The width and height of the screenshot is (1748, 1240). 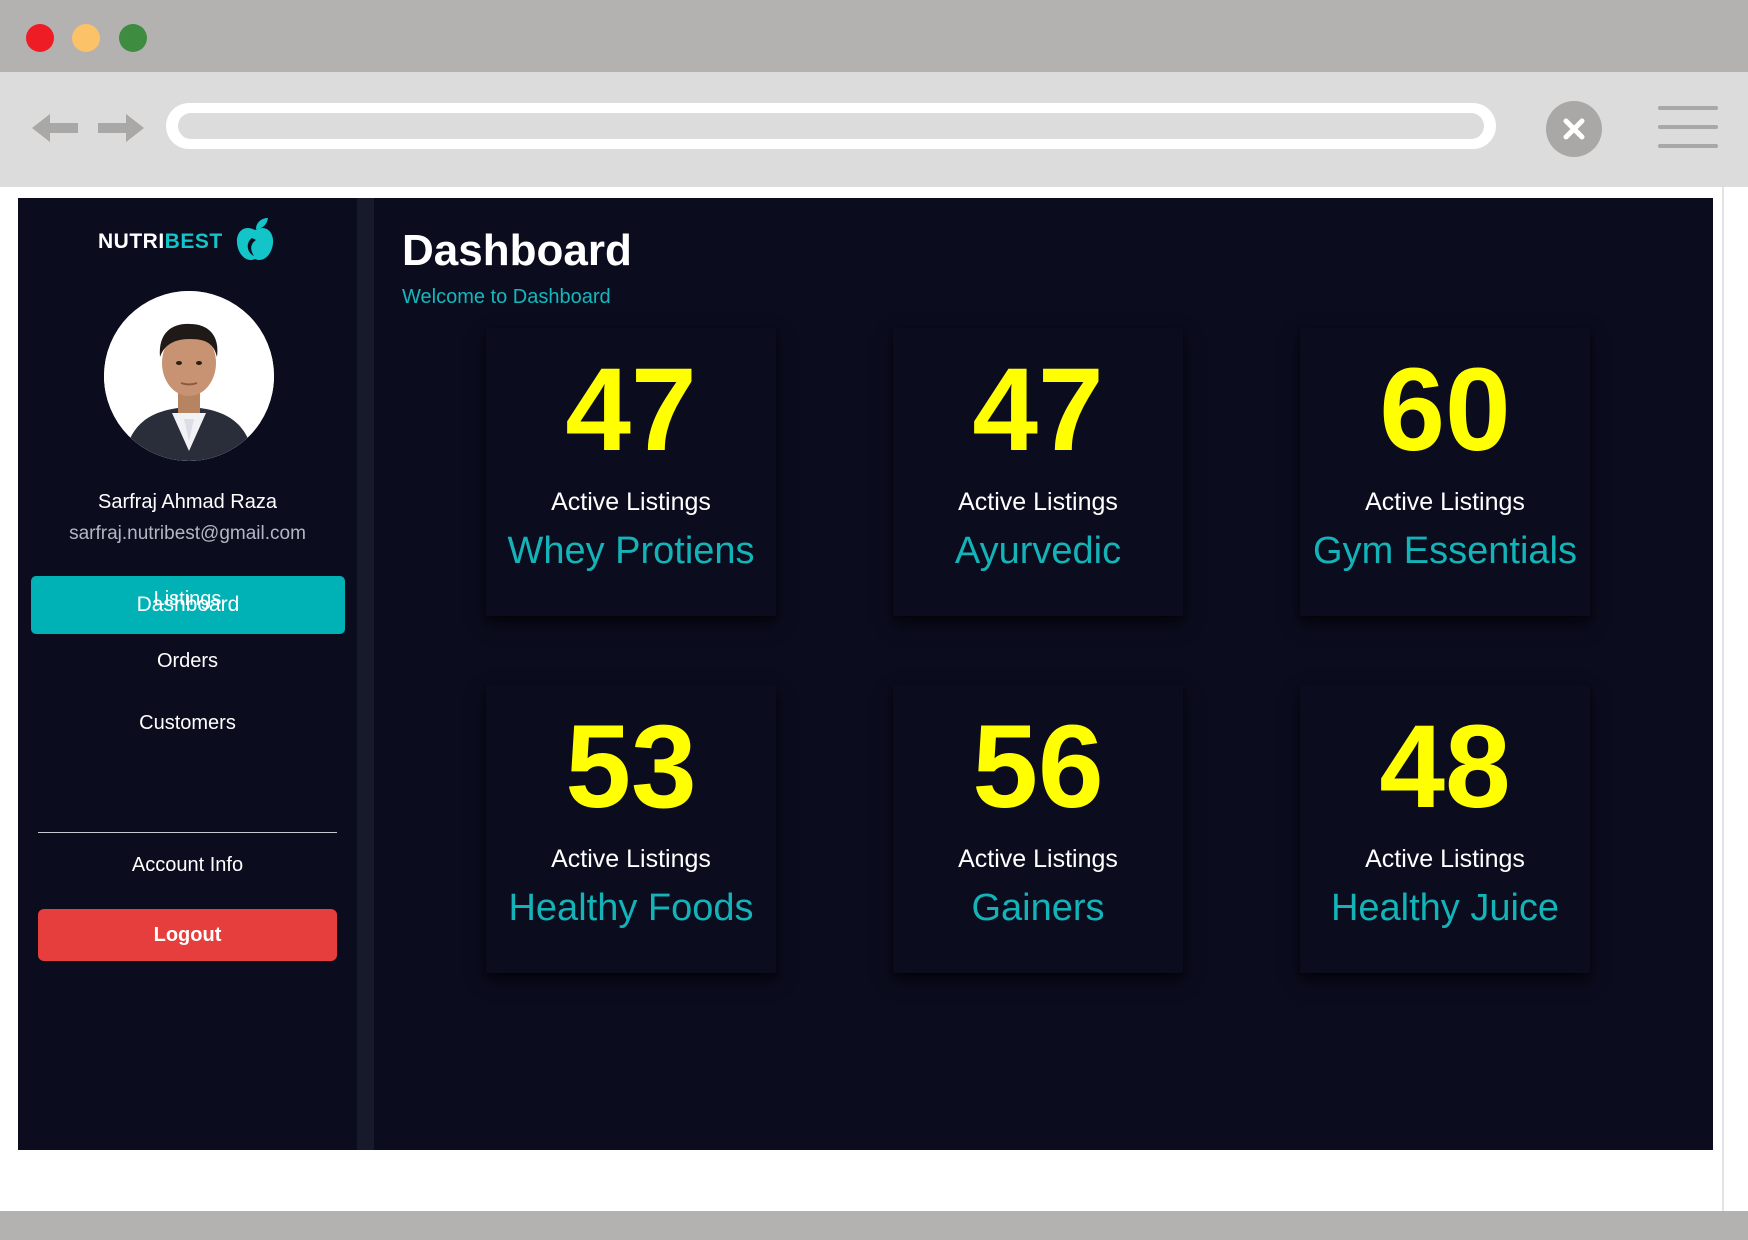 What do you see at coordinates (1445, 908) in the screenshot?
I see `card-category: Healthy Juice` at bounding box center [1445, 908].